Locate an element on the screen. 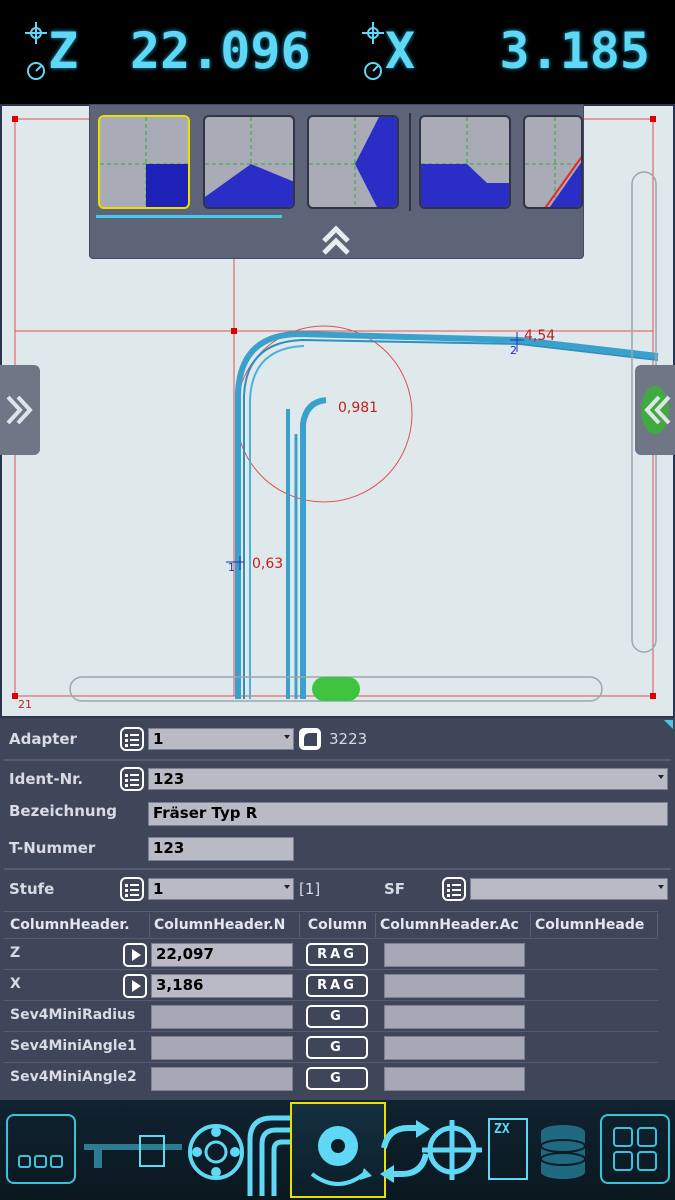 The height and width of the screenshot is (1200, 675). position-readout: Z 22.096 X 3.185 is located at coordinates (337, 52).